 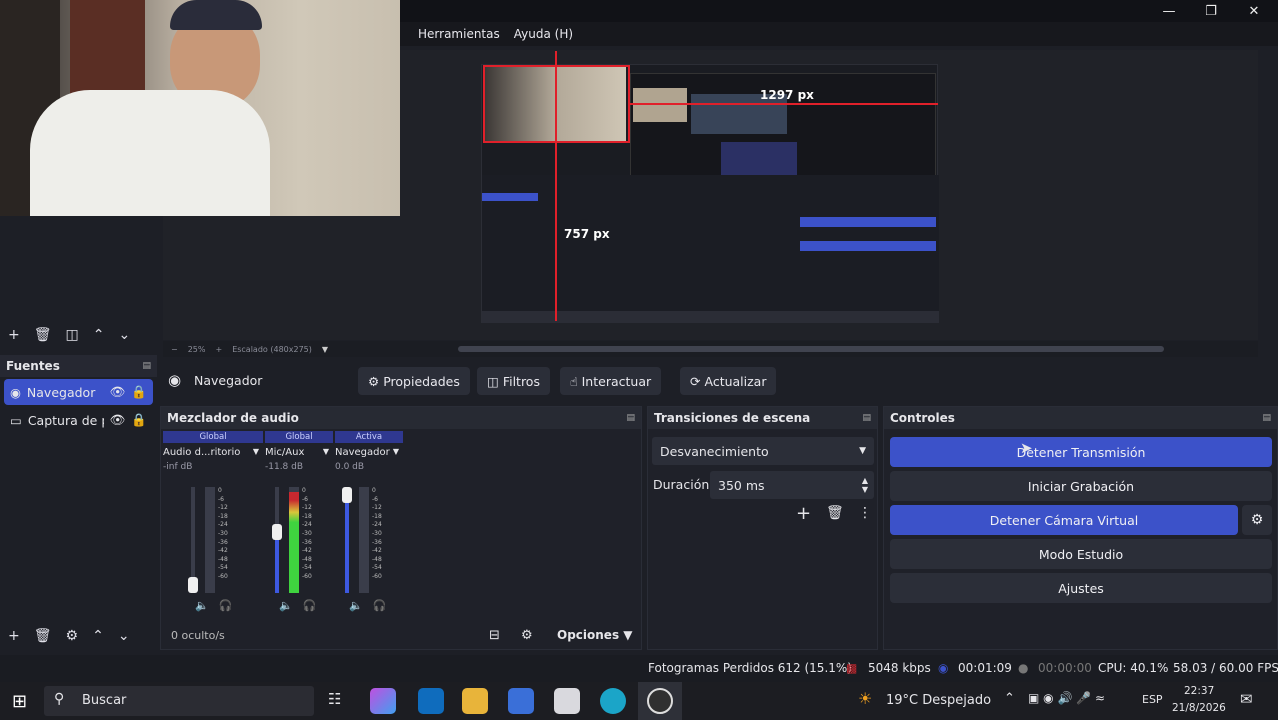 What do you see at coordinates (377, 559) in the screenshot?
I see `scale-tick: -48` at bounding box center [377, 559].